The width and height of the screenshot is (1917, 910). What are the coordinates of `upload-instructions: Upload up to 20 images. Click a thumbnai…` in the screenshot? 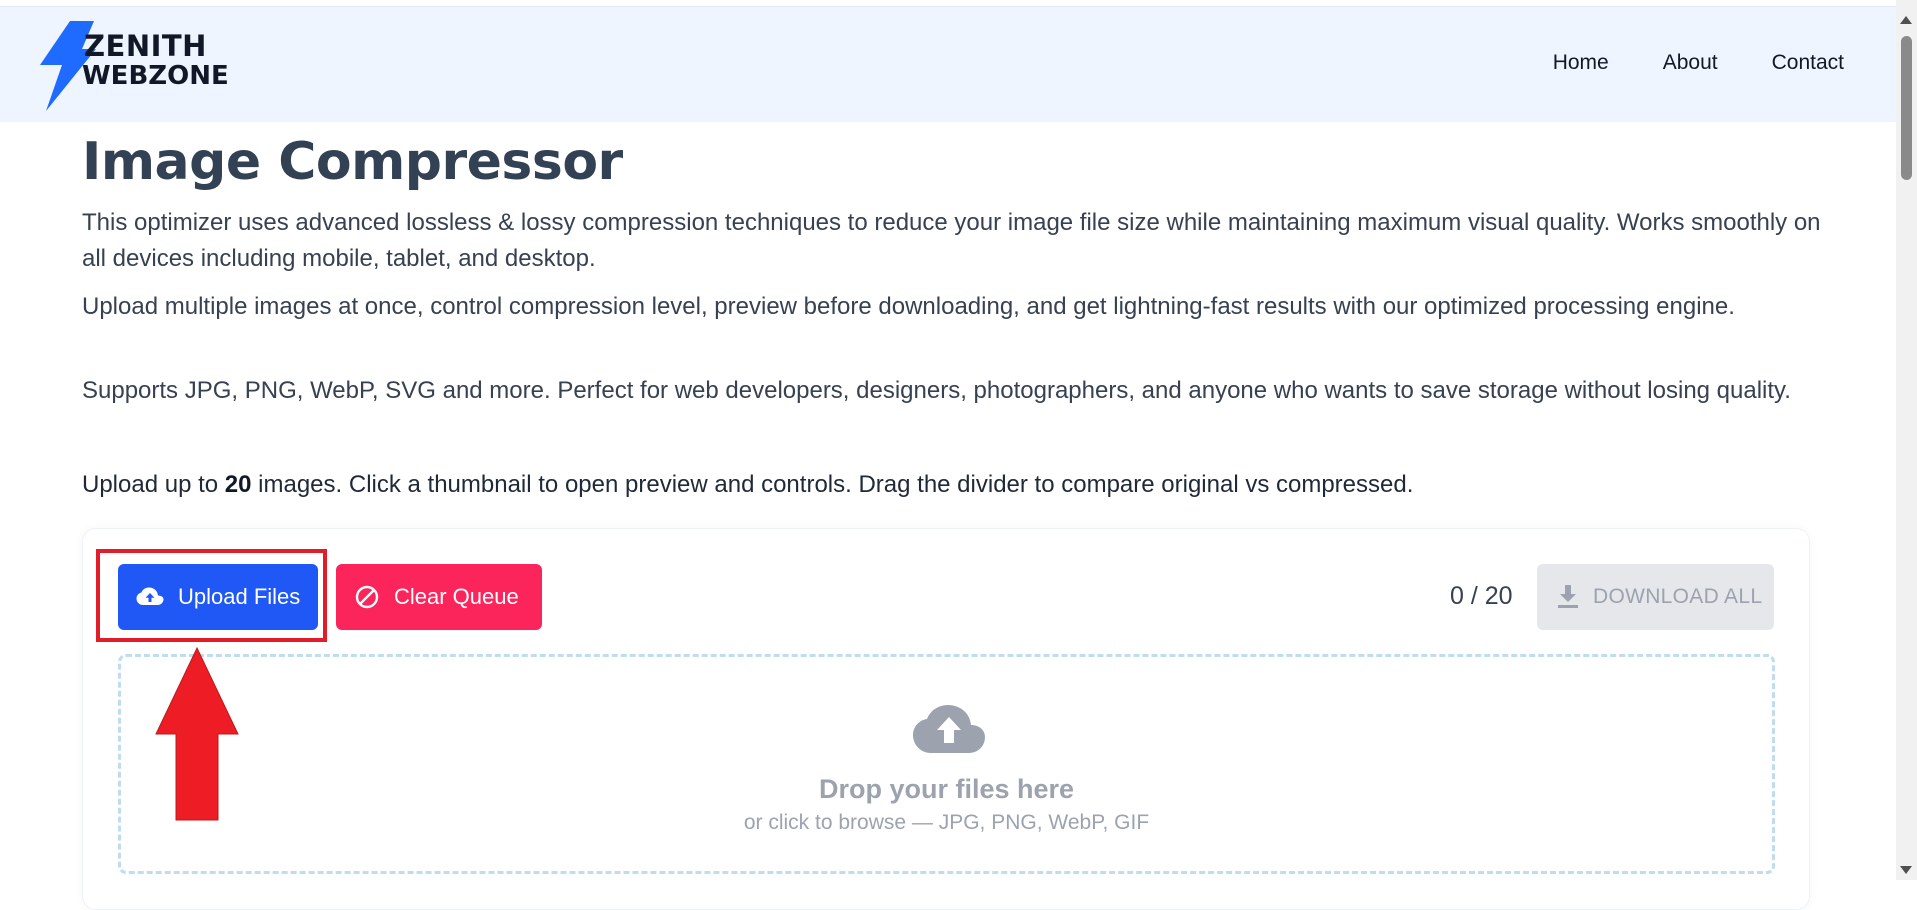 It's located at (952, 485).